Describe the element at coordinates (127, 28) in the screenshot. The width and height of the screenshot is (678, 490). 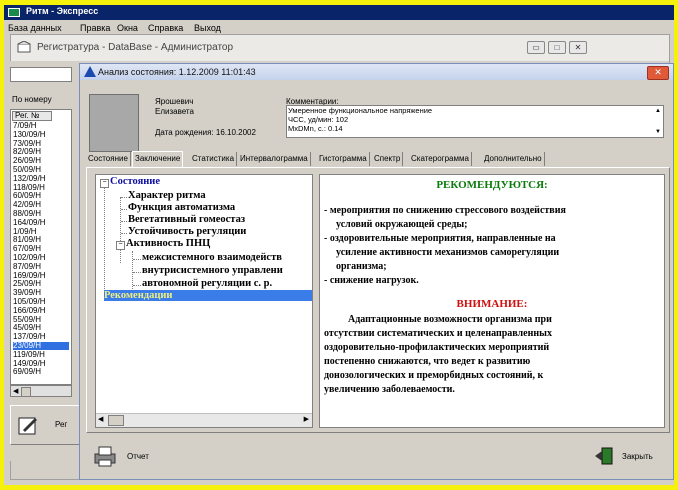
I see `menu-windows: Окна` at that location.